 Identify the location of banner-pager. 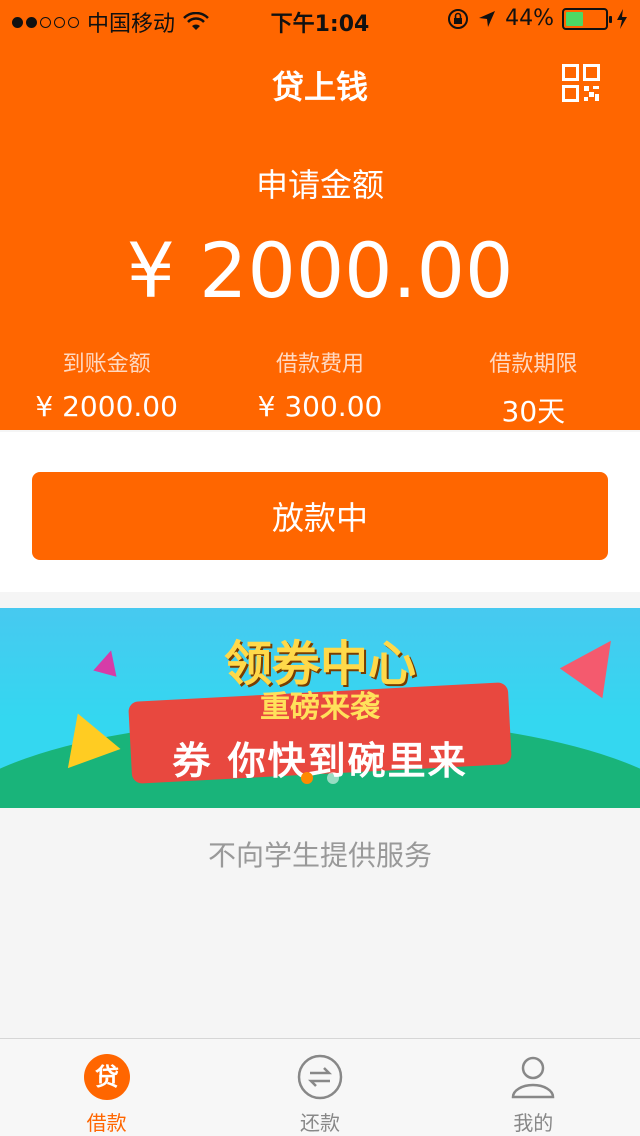
(320, 778).